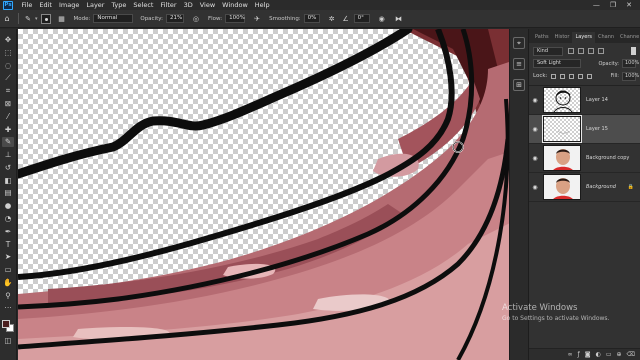  What do you see at coordinates (609, 354) in the screenshot?
I see `new-group-icon: ▭` at bounding box center [609, 354].